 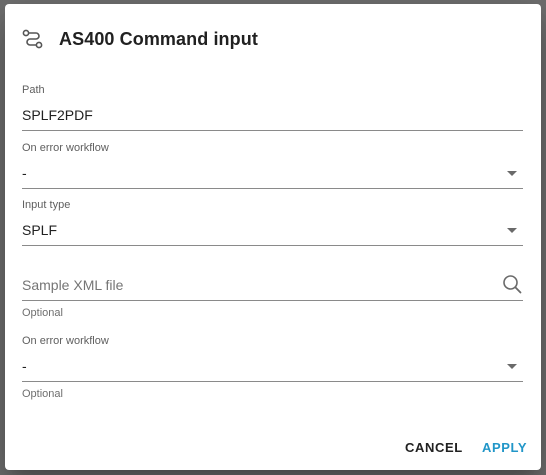 What do you see at coordinates (272, 297) in the screenshot?
I see `sample-xml-field: Sample XML file Optional` at bounding box center [272, 297].